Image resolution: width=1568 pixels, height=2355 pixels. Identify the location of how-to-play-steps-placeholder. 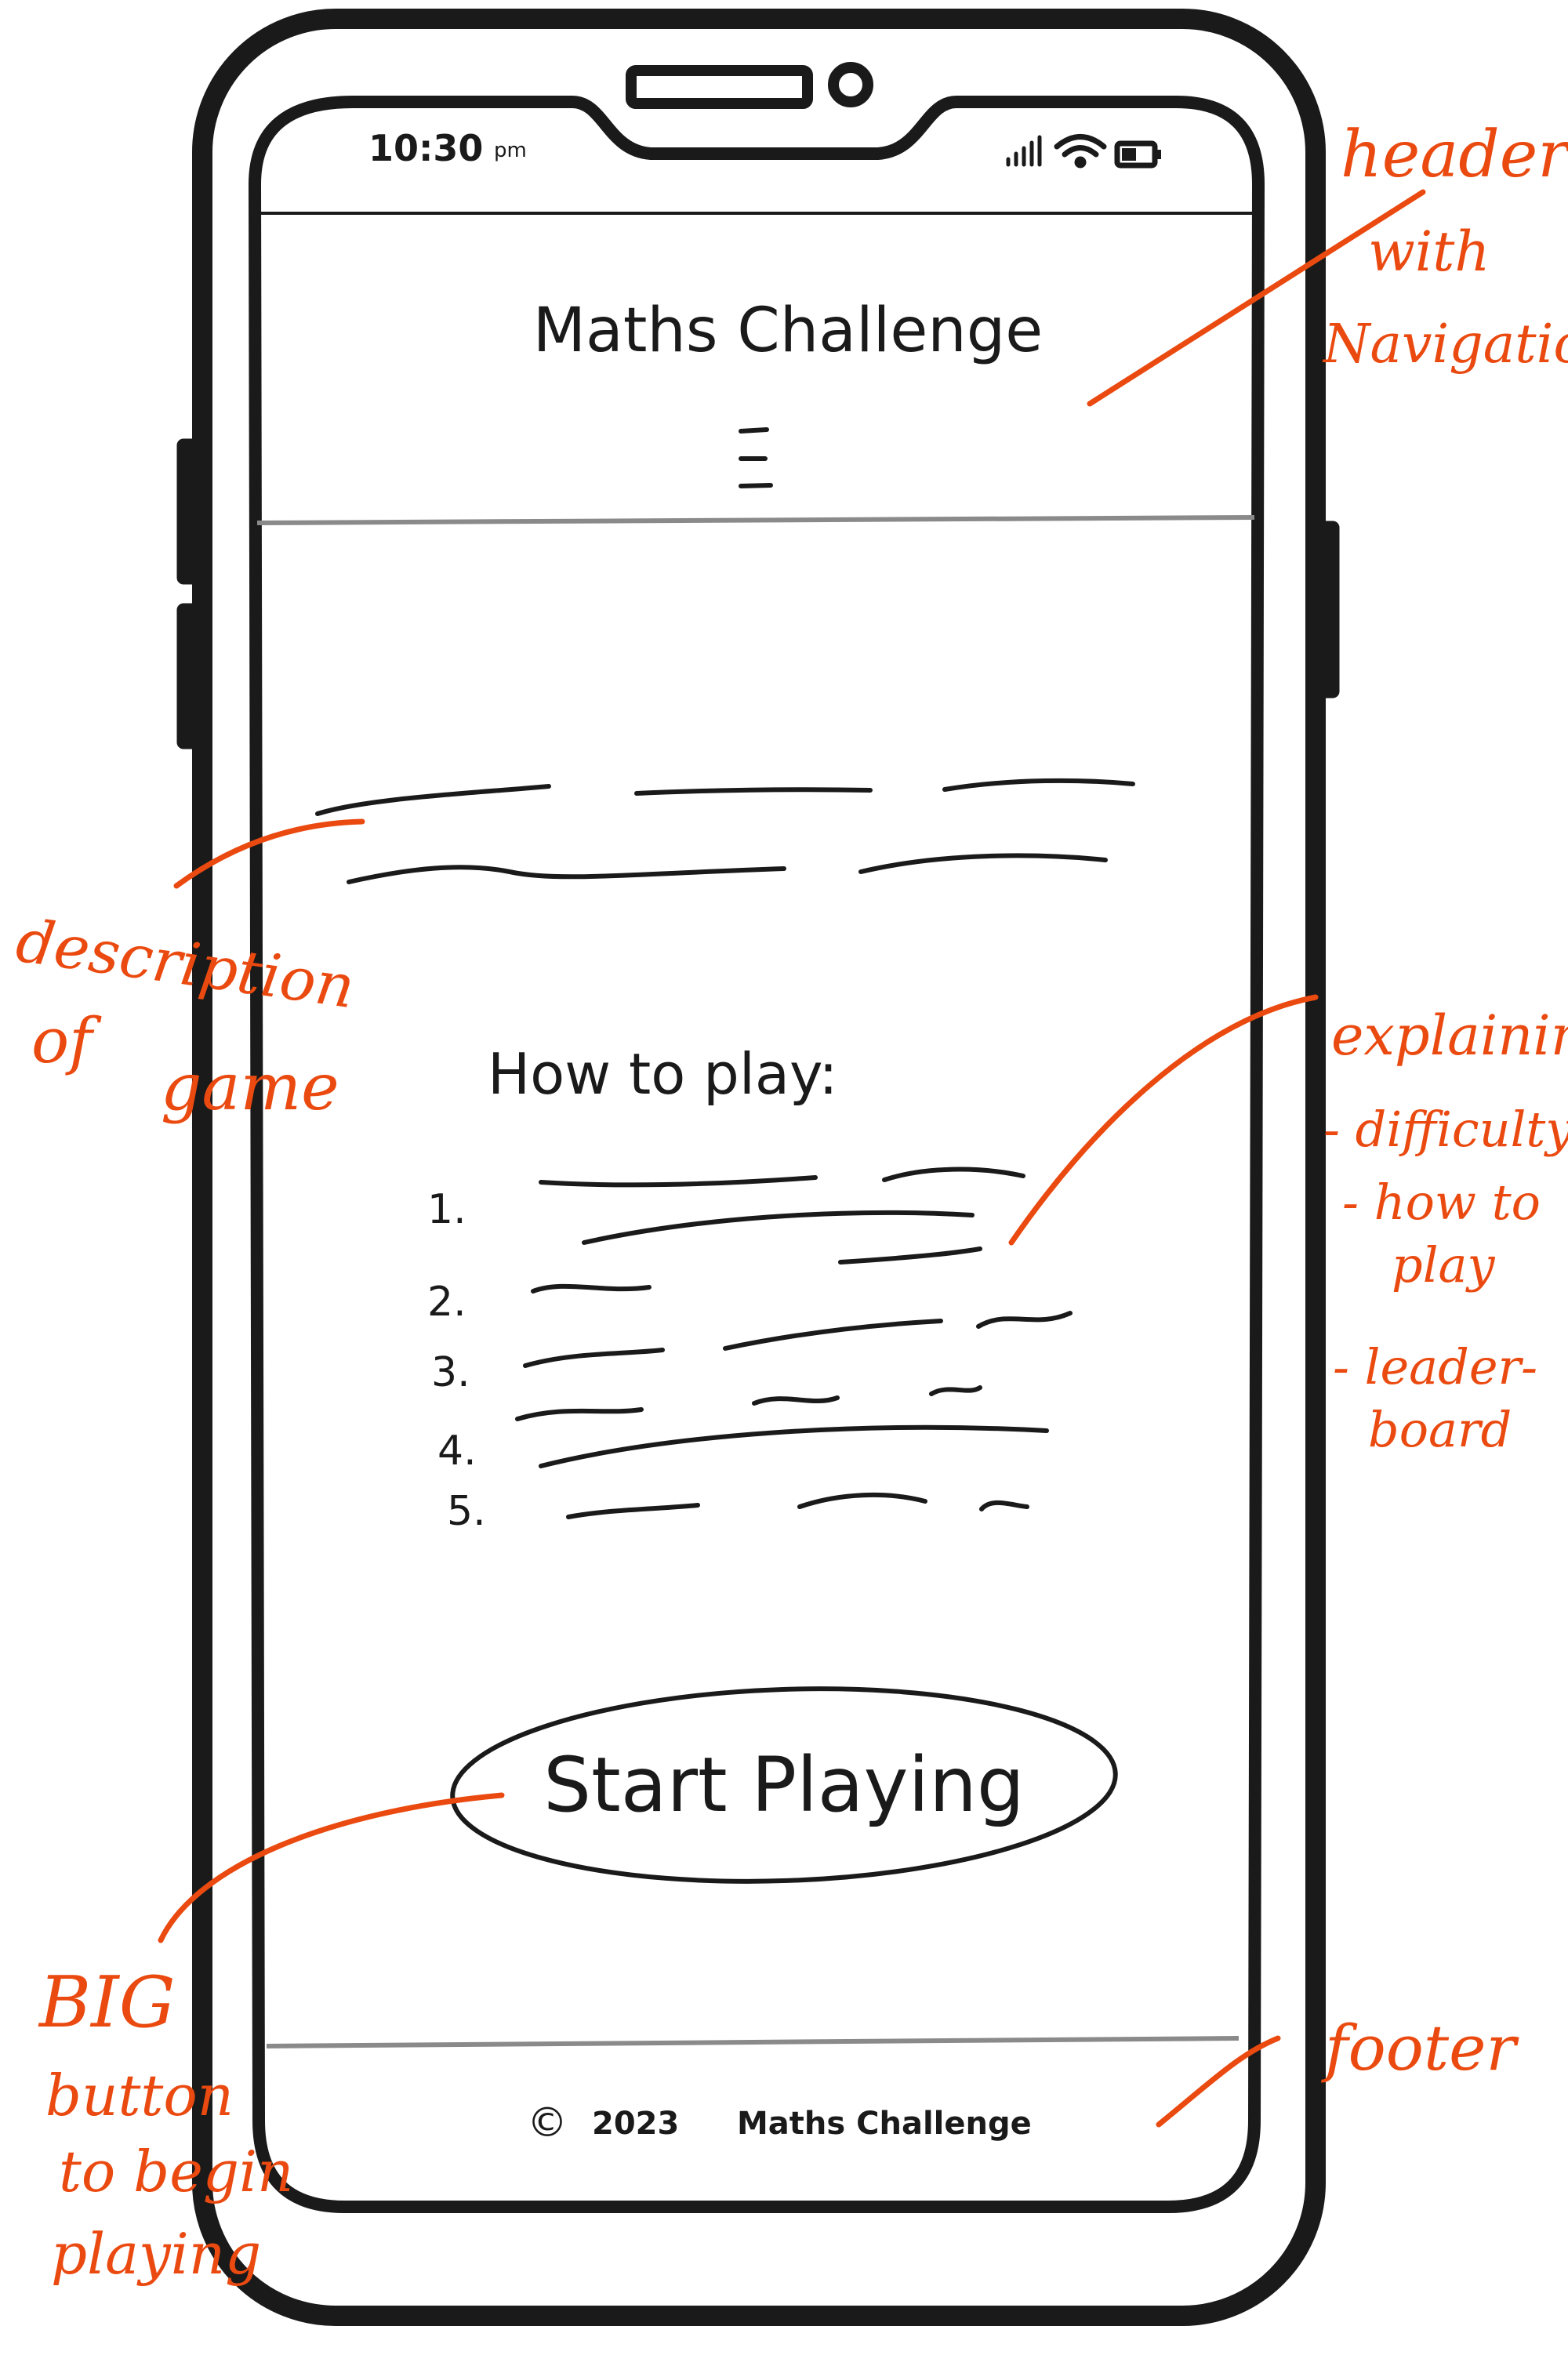
(794, 1343).